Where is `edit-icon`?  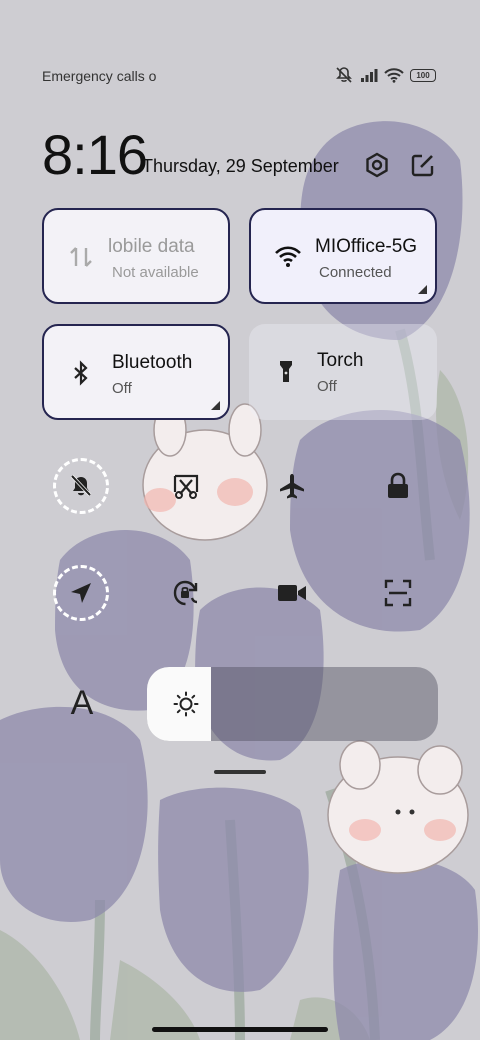 edit-icon is located at coordinates (423, 165).